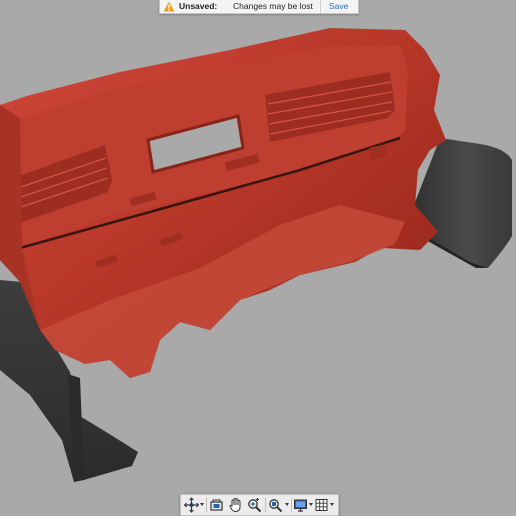 This screenshot has height=516, width=516. I want to click on zoom-dropdown-caret, so click(287, 504).